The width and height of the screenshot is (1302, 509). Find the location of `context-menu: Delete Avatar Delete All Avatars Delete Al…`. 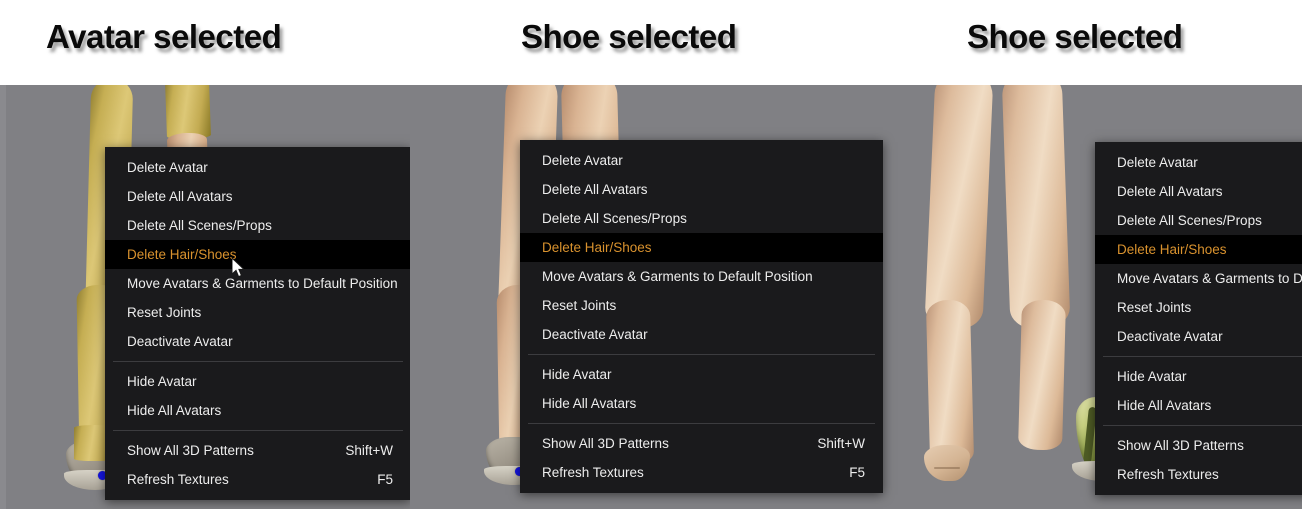

context-menu: Delete Avatar Delete All Avatars Delete Al… is located at coordinates (1198, 318).